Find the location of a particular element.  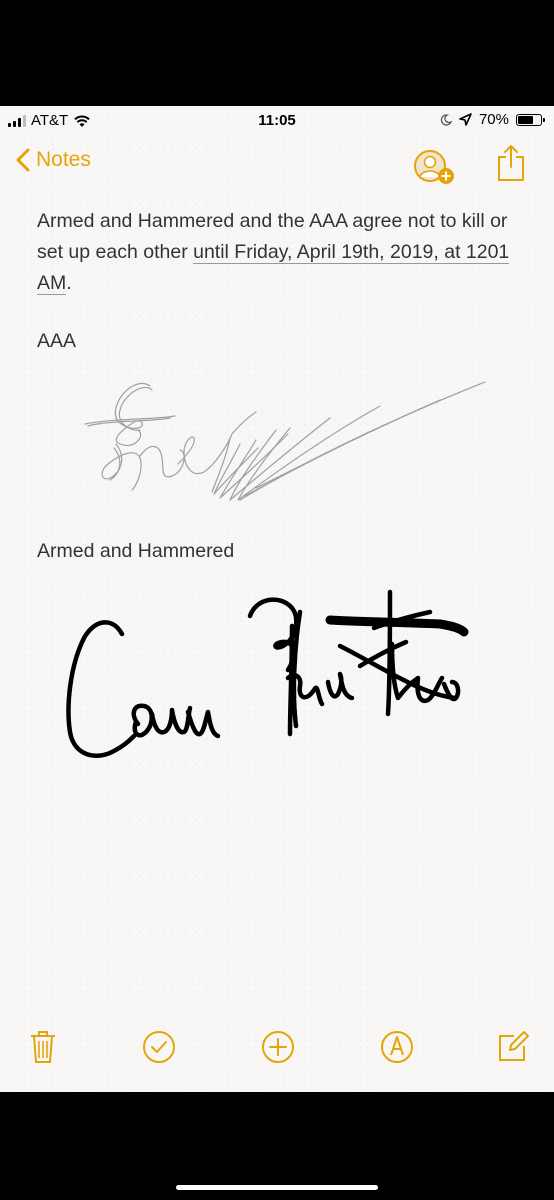

add-people-button is located at coordinates (435, 170).